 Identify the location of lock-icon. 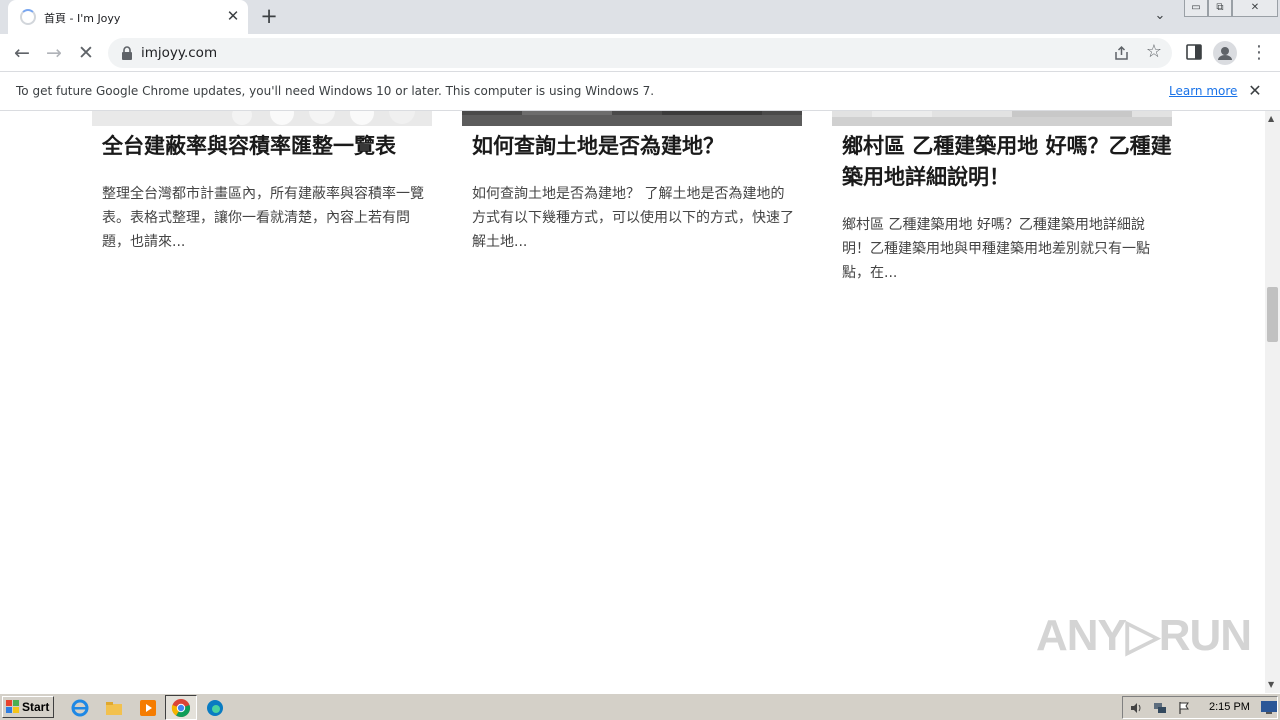
(127, 53).